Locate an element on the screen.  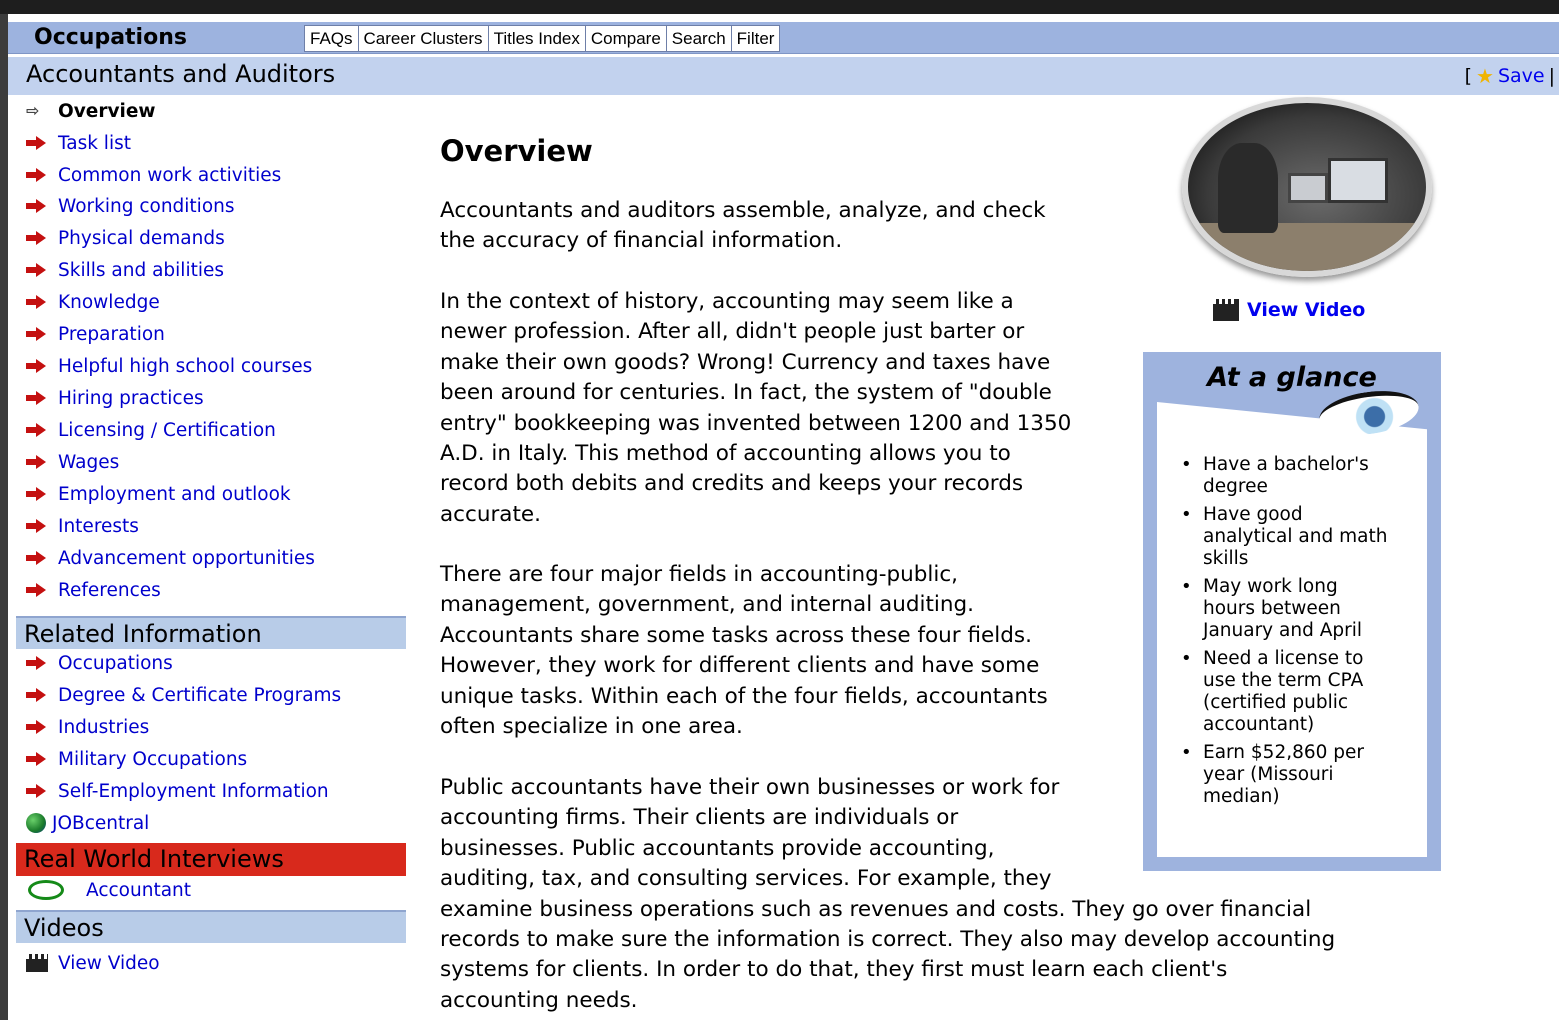
glance-line: hours between is located at coordinates (1272, 608).